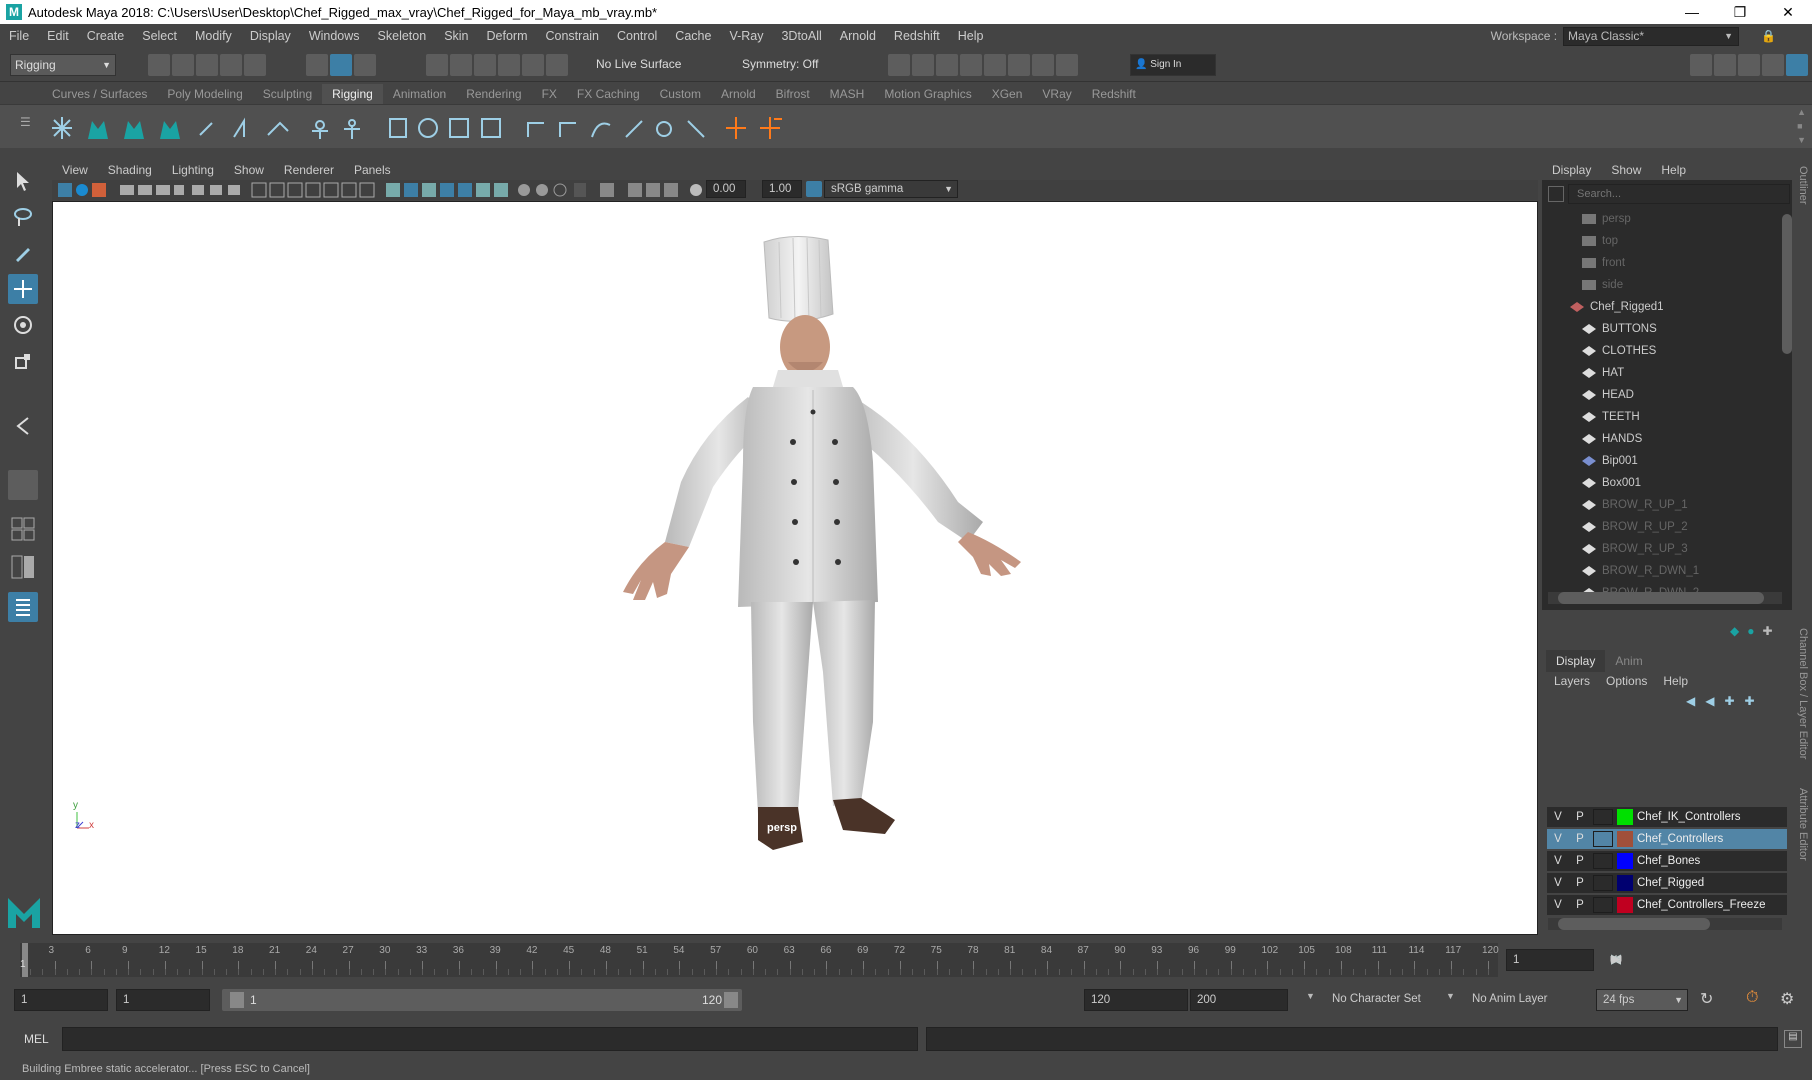  I want to click on go-to-end-icon: ⏭, so click(1616, 959).